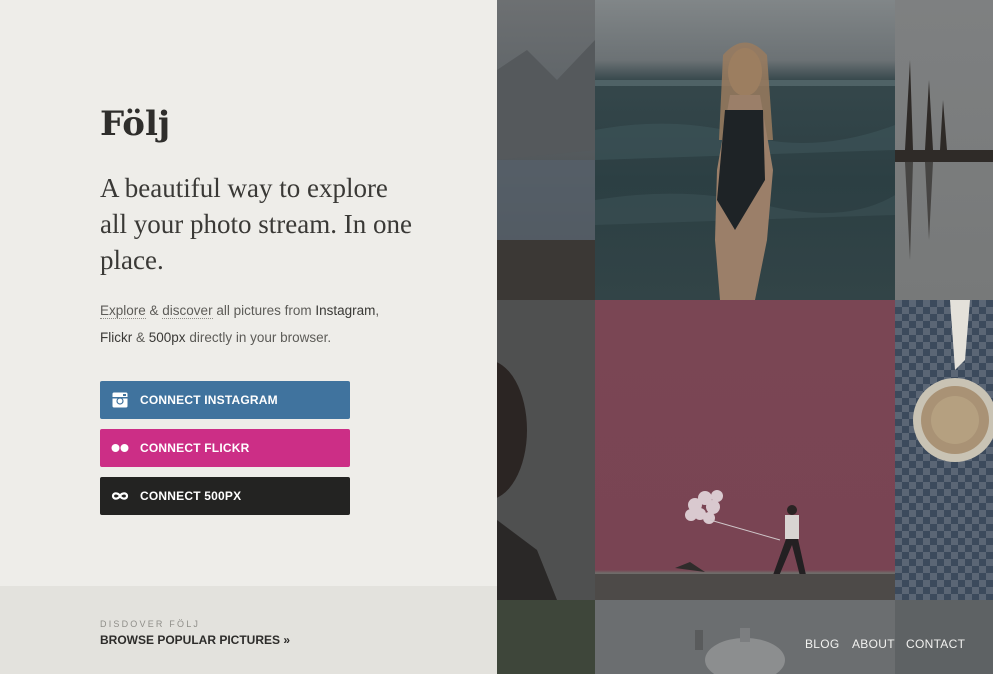 Image resolution: width=993 pixels, height=674 pixels. I want to click on portrait-photo, so click(527, 481).